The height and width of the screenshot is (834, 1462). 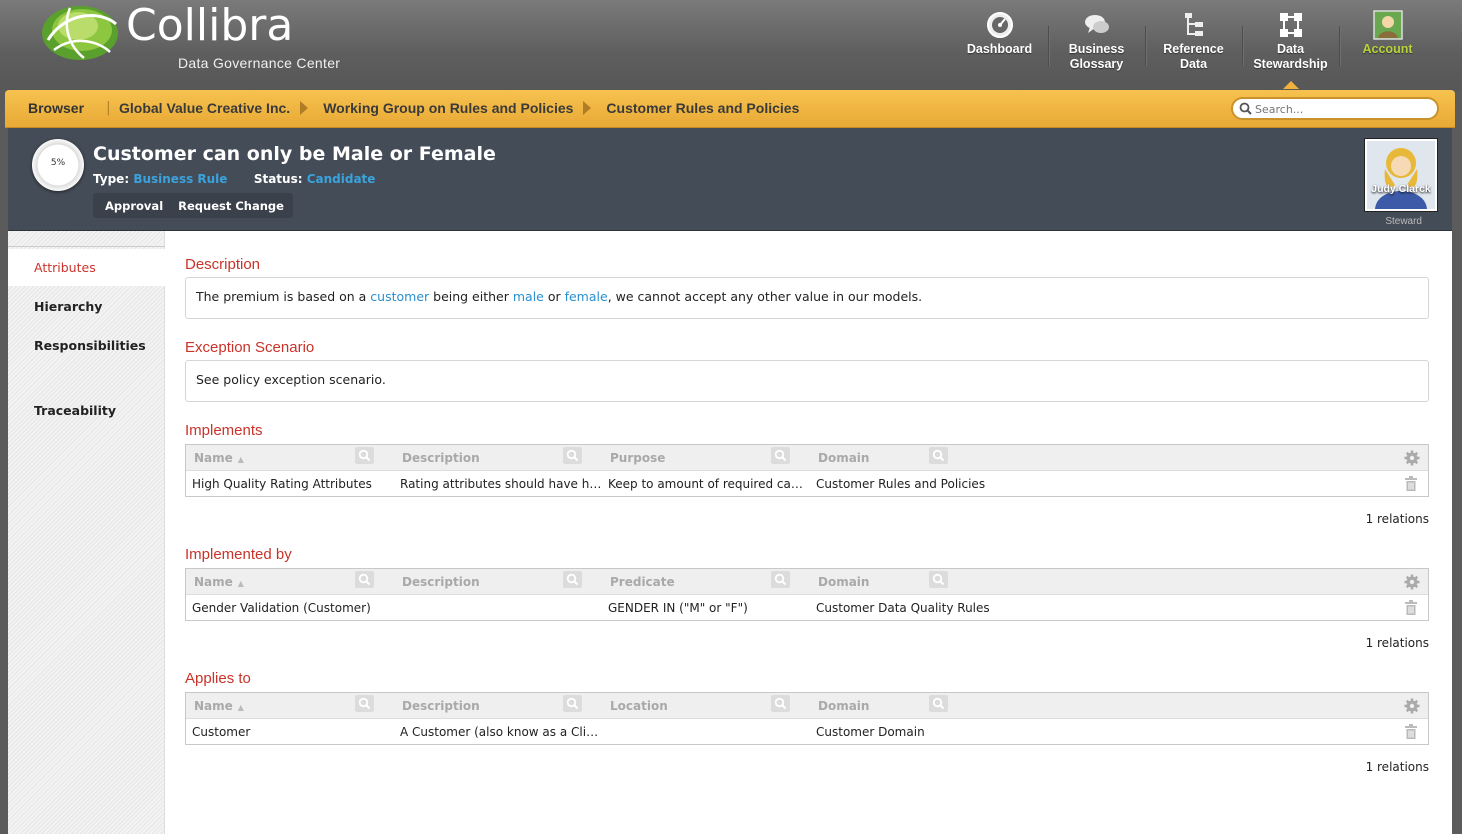 I want to click on nav-data-stewardship: Data Stewardship, so click(x=1290, y=47).